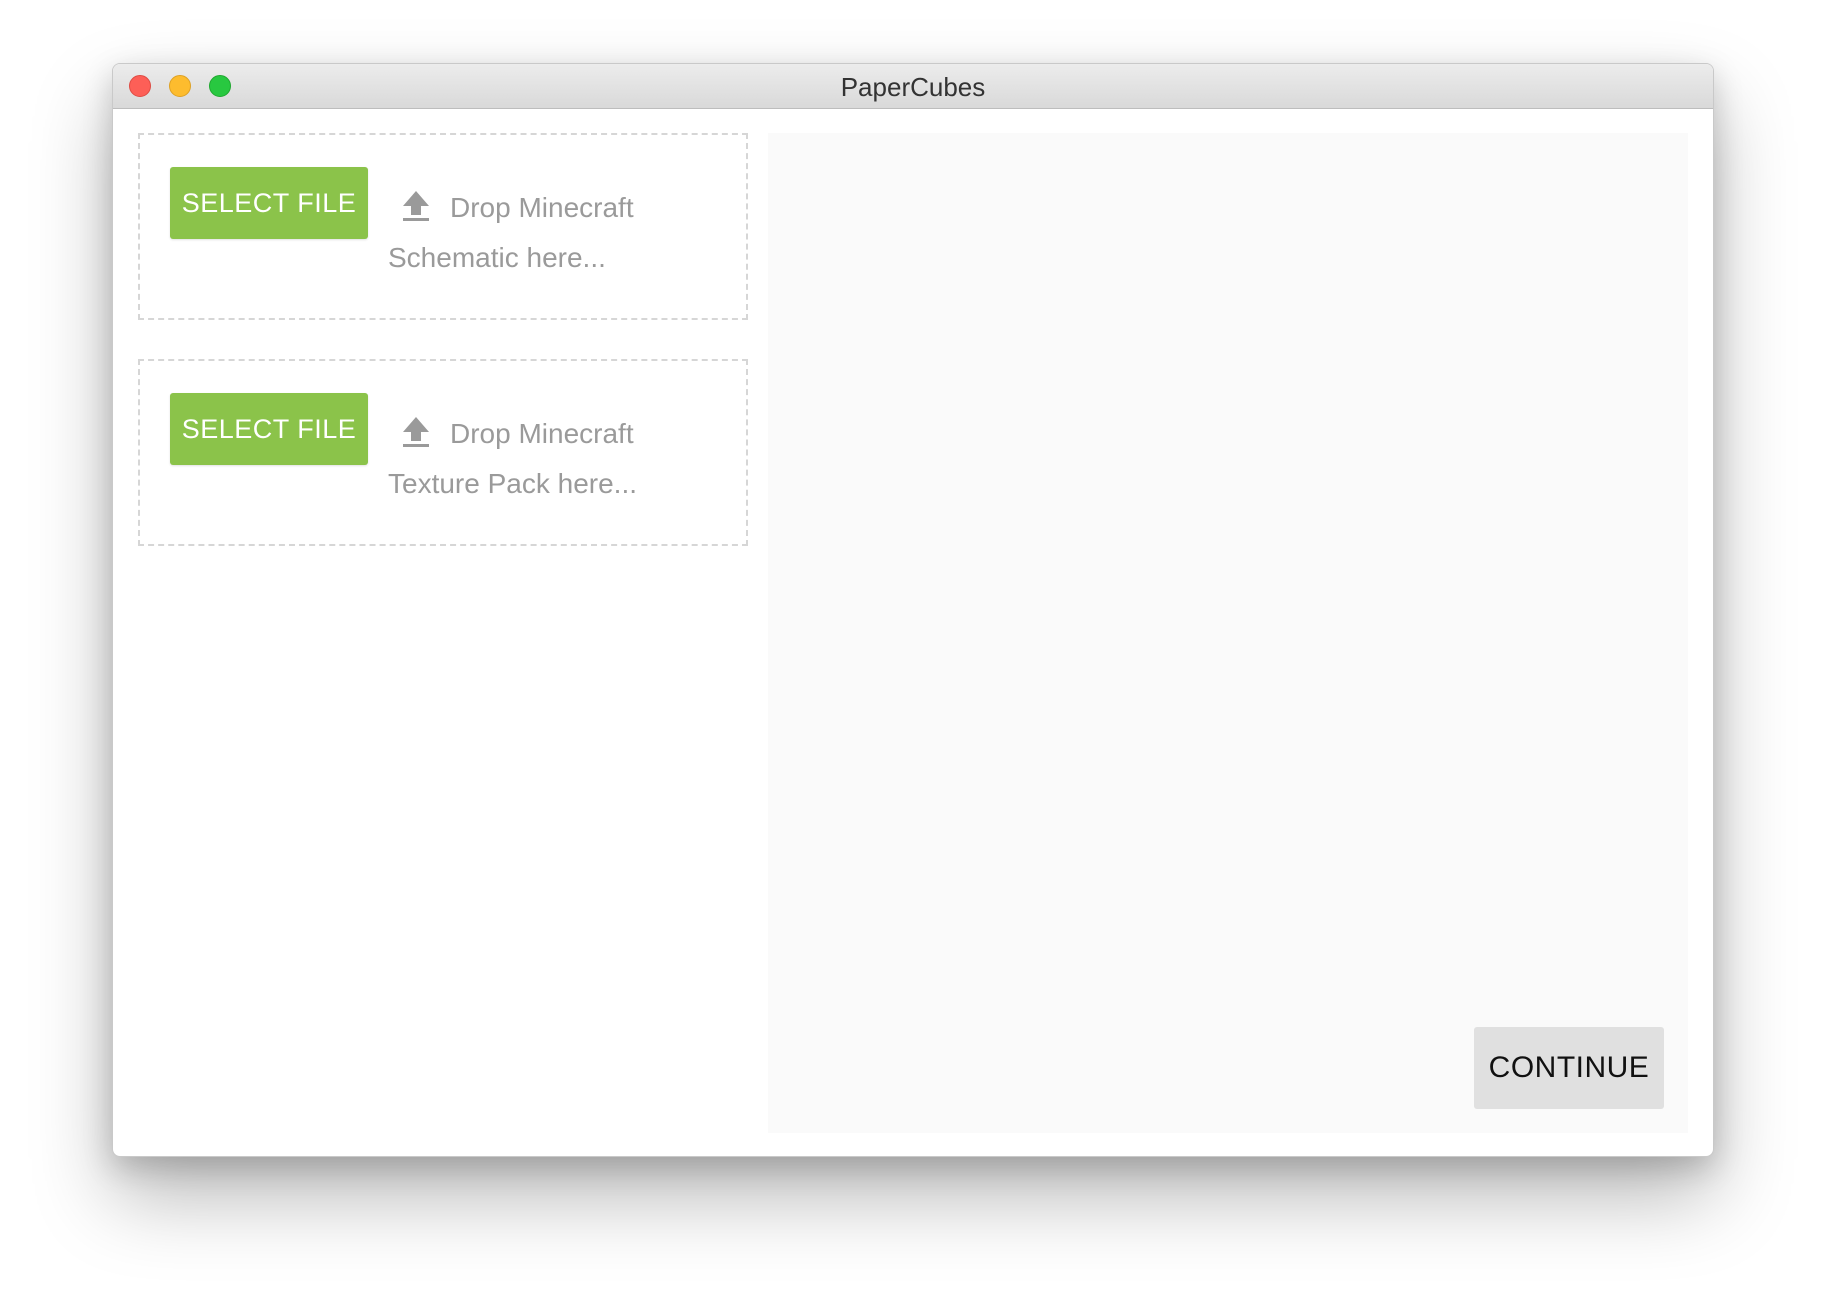 Image resolution: width=1824 pixels, height=1314 pixels. I want to click on texture-pack-drop-line1-text: Drop Minecraft, so click(542, 433).